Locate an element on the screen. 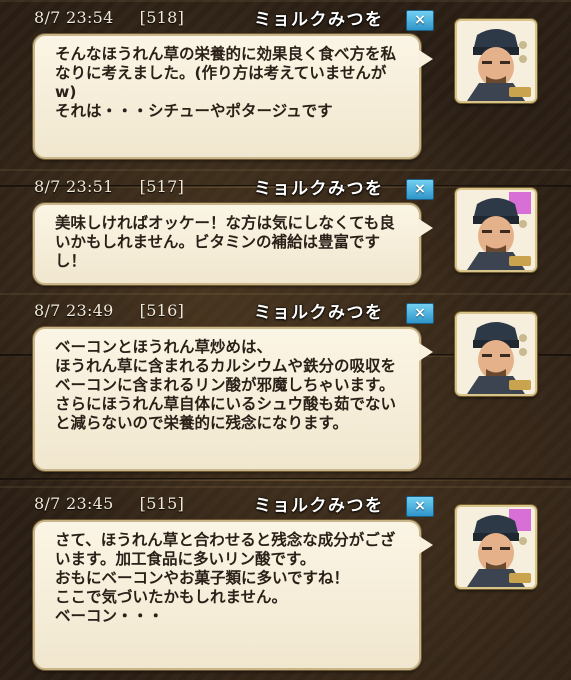 The image size is (571, 680). message-datetime: 8/7 23:45 is located at coordinates (74, 503).